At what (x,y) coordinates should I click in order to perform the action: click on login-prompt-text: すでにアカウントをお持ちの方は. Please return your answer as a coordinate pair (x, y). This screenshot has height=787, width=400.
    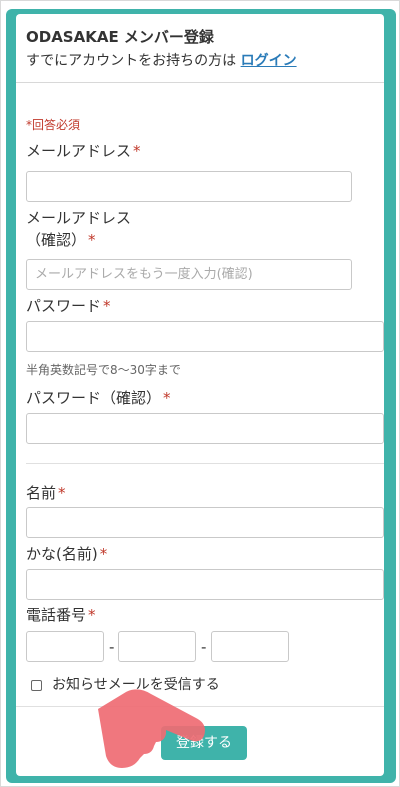
    Looking at the image, I should click on (131, 61).